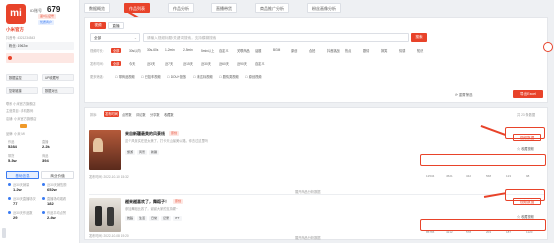 This screenshot has height=243, width=554. I want to click on filter-label-time: 发布时间:, so click(97, 64).